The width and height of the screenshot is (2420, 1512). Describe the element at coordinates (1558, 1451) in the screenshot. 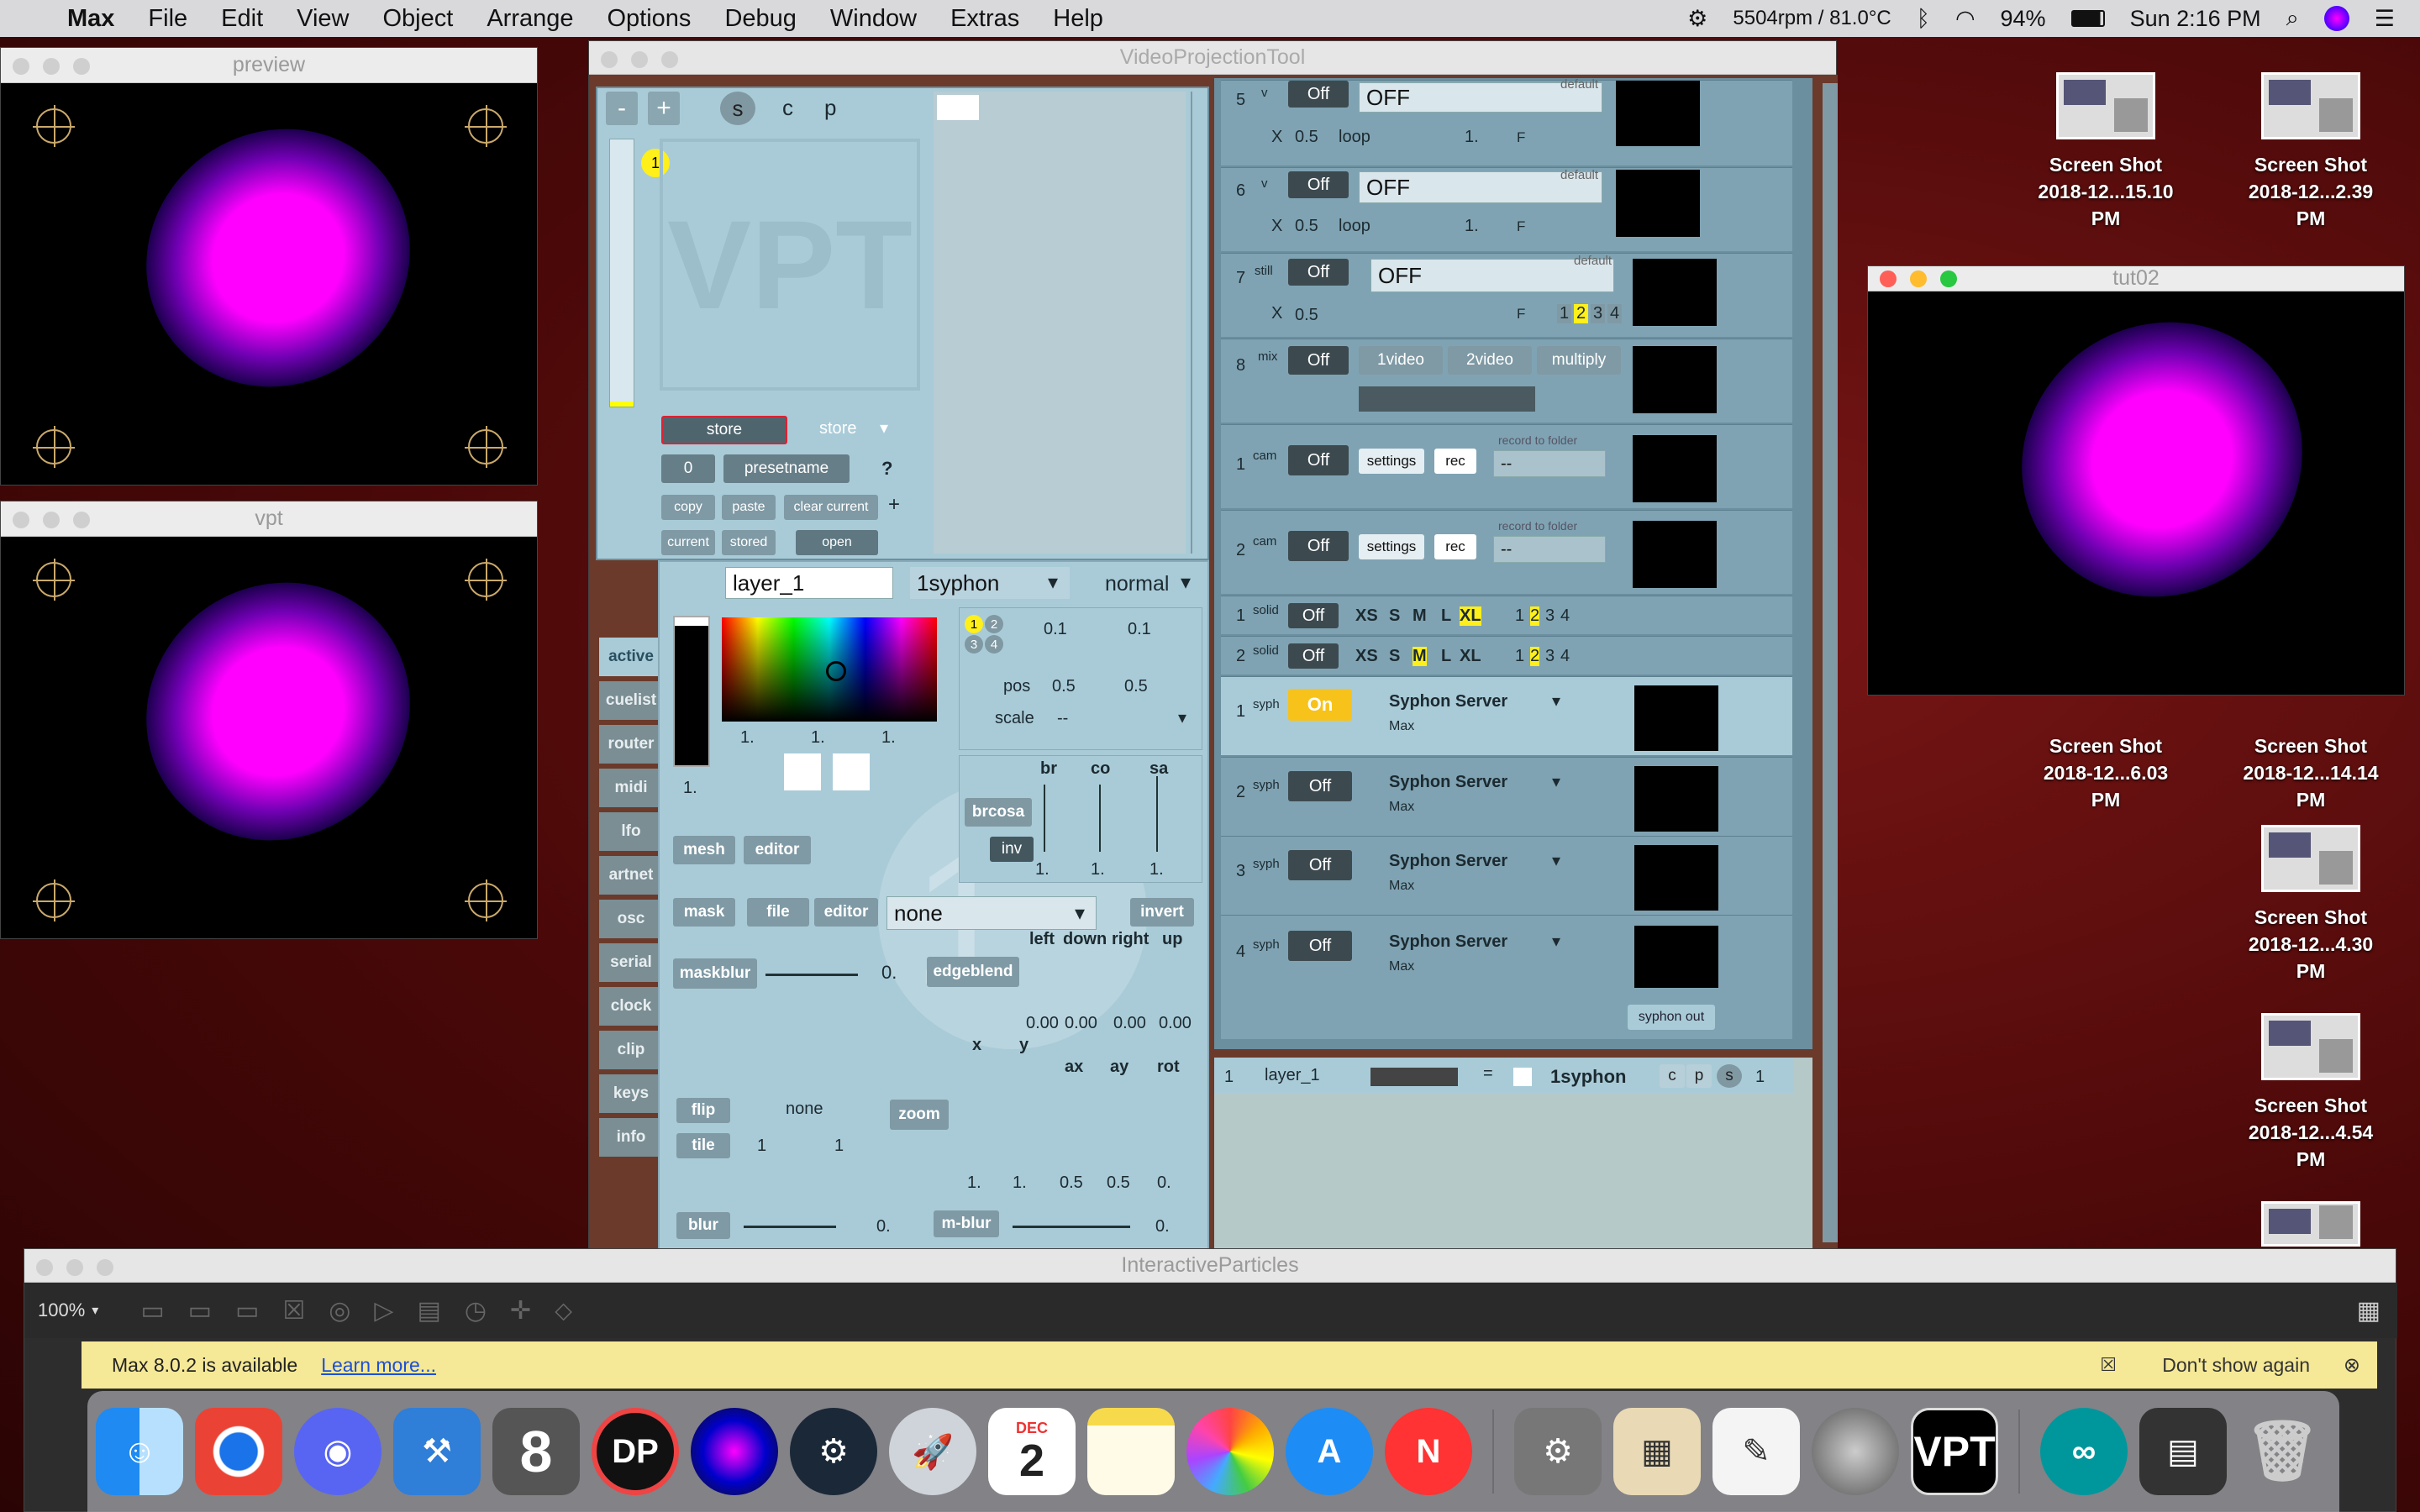

I see `system-preferences-icon: ⚙` at that location.